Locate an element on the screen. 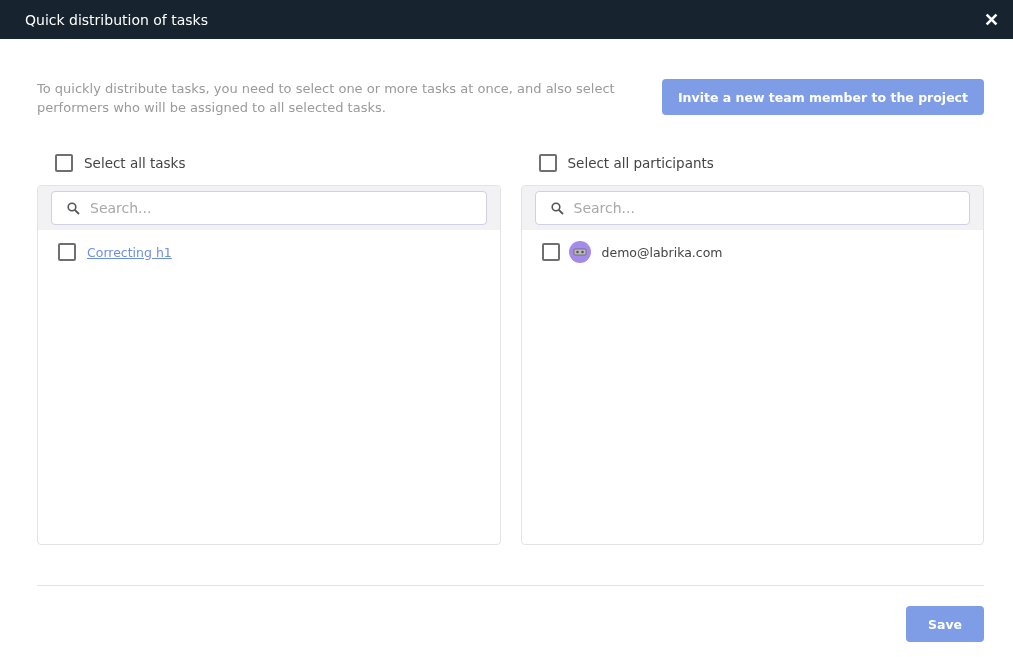  description-text: To quickly distribute tasks, you need to select one or more tasks at once, and also select performers who will be assigned to all selected tasks. is located at coordinates (326, 98).